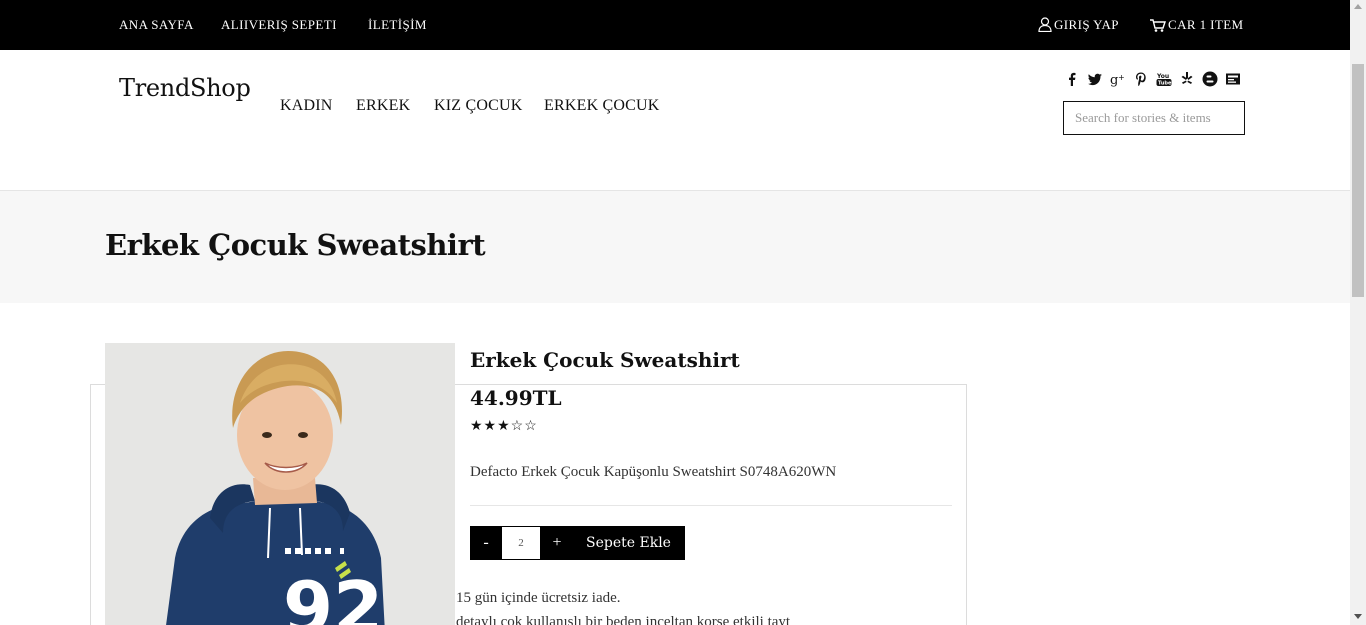 The height and width of the screenshot is (625, 1366). Describe the element at coordinates (279, 25) in the screenshot. I see `nav-cart-page-link: ALIIVERIŞ SEPETI` at that location.